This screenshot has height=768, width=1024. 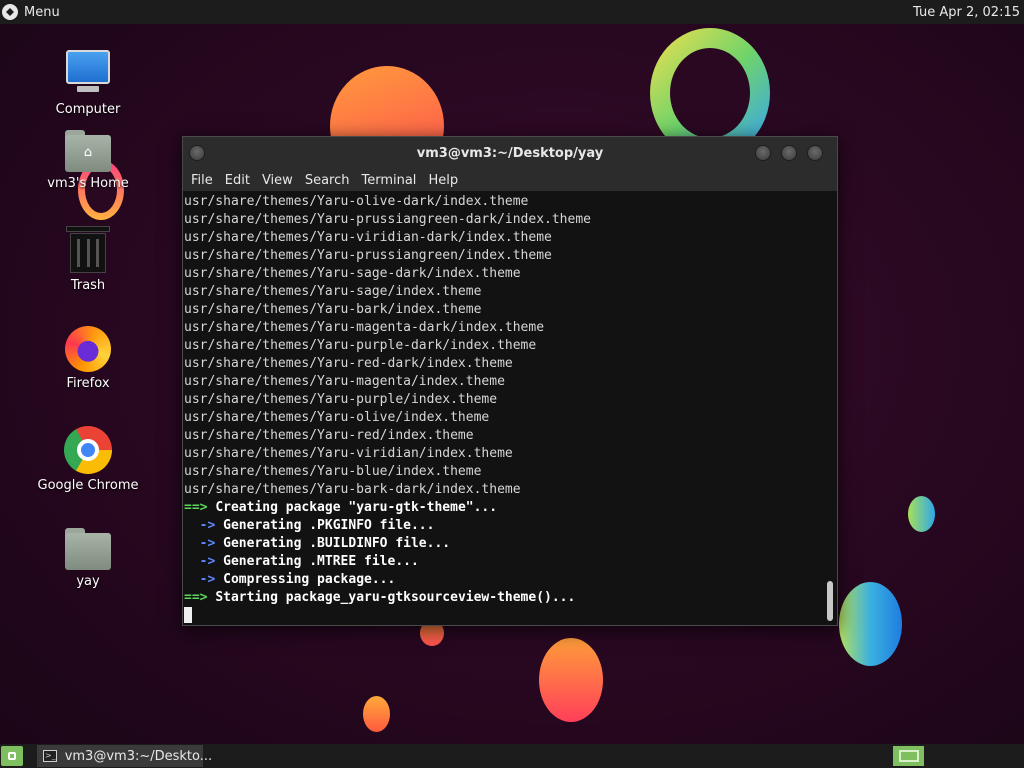 What do you see at coordinates (188, 615) in the screenshot?
I see `text-cursor` at bounding box center [188, 615].